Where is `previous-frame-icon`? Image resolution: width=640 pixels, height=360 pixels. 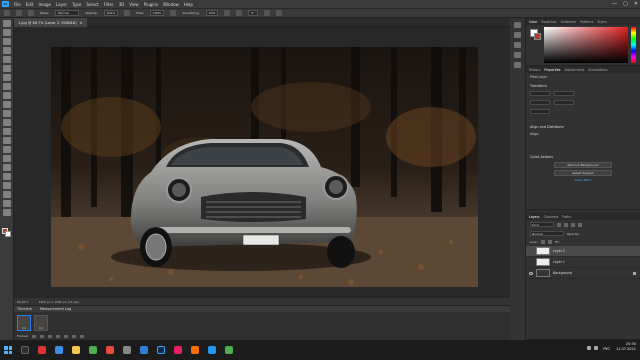
previous-frame-icon is located at coordinates (42, 336).